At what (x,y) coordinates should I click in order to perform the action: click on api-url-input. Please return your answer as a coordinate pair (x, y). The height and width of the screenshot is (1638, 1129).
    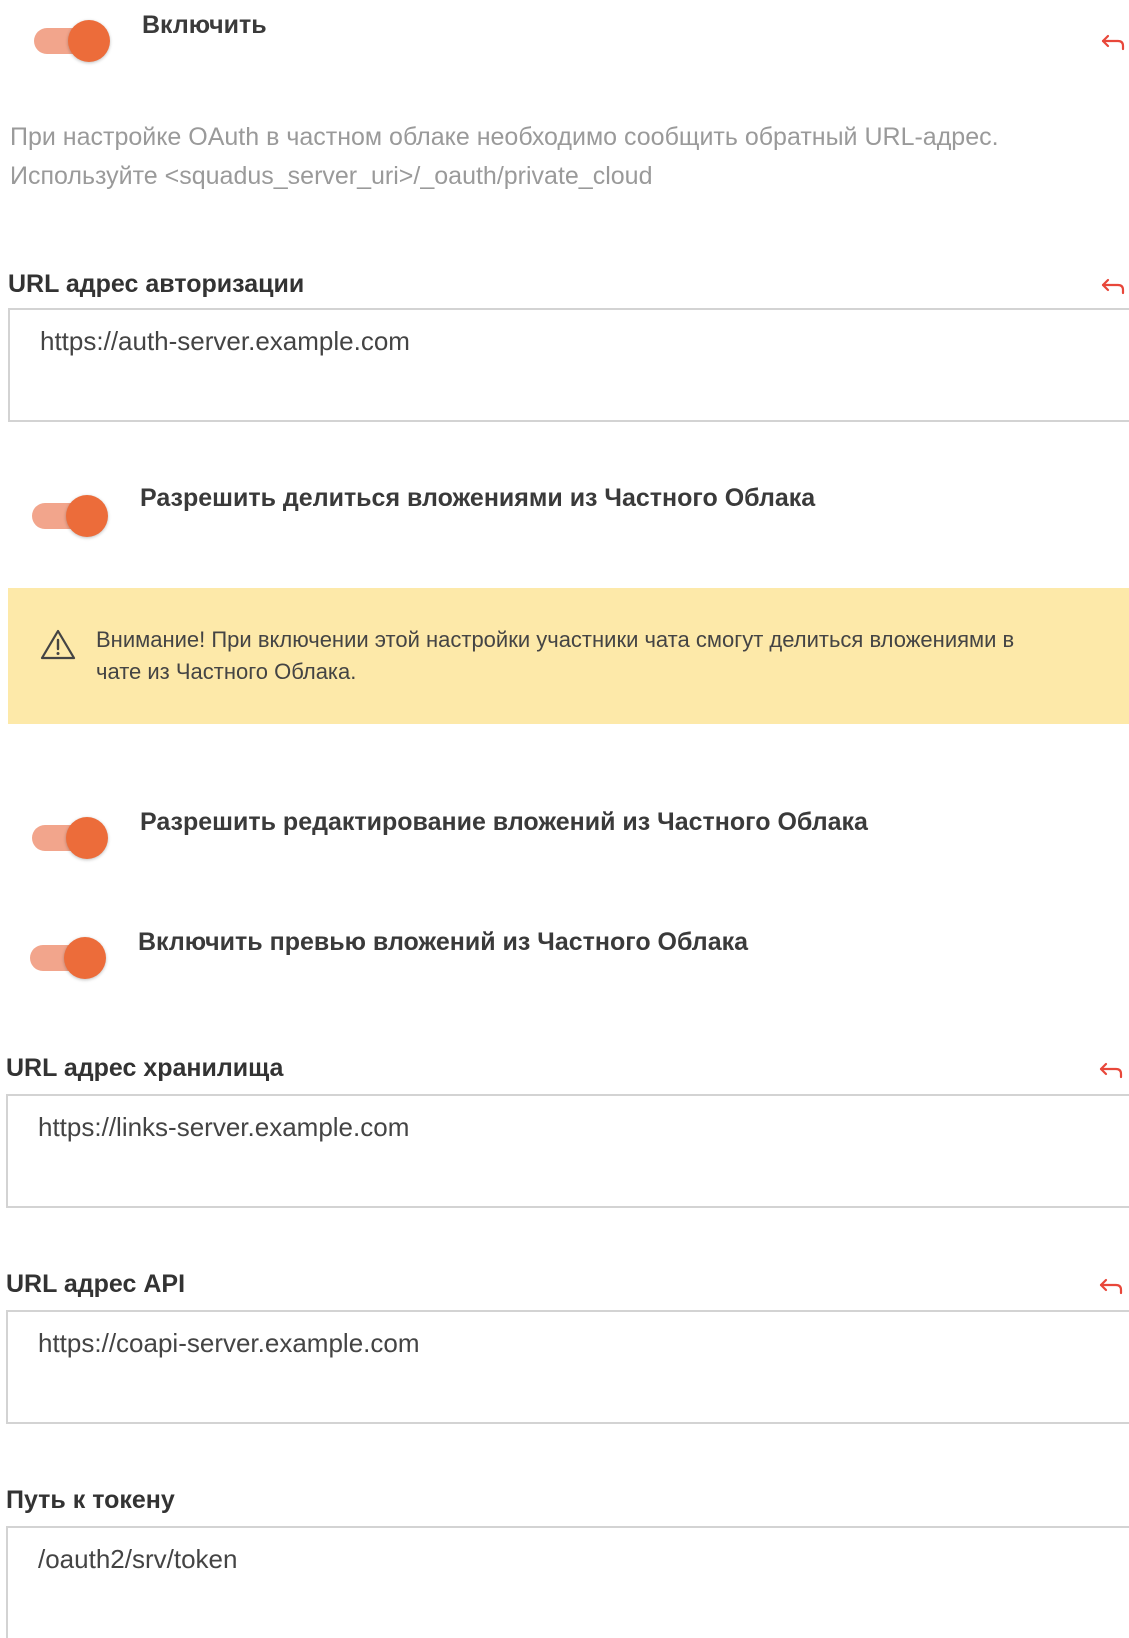
    Looking at the image, I should click on (568, 1367).